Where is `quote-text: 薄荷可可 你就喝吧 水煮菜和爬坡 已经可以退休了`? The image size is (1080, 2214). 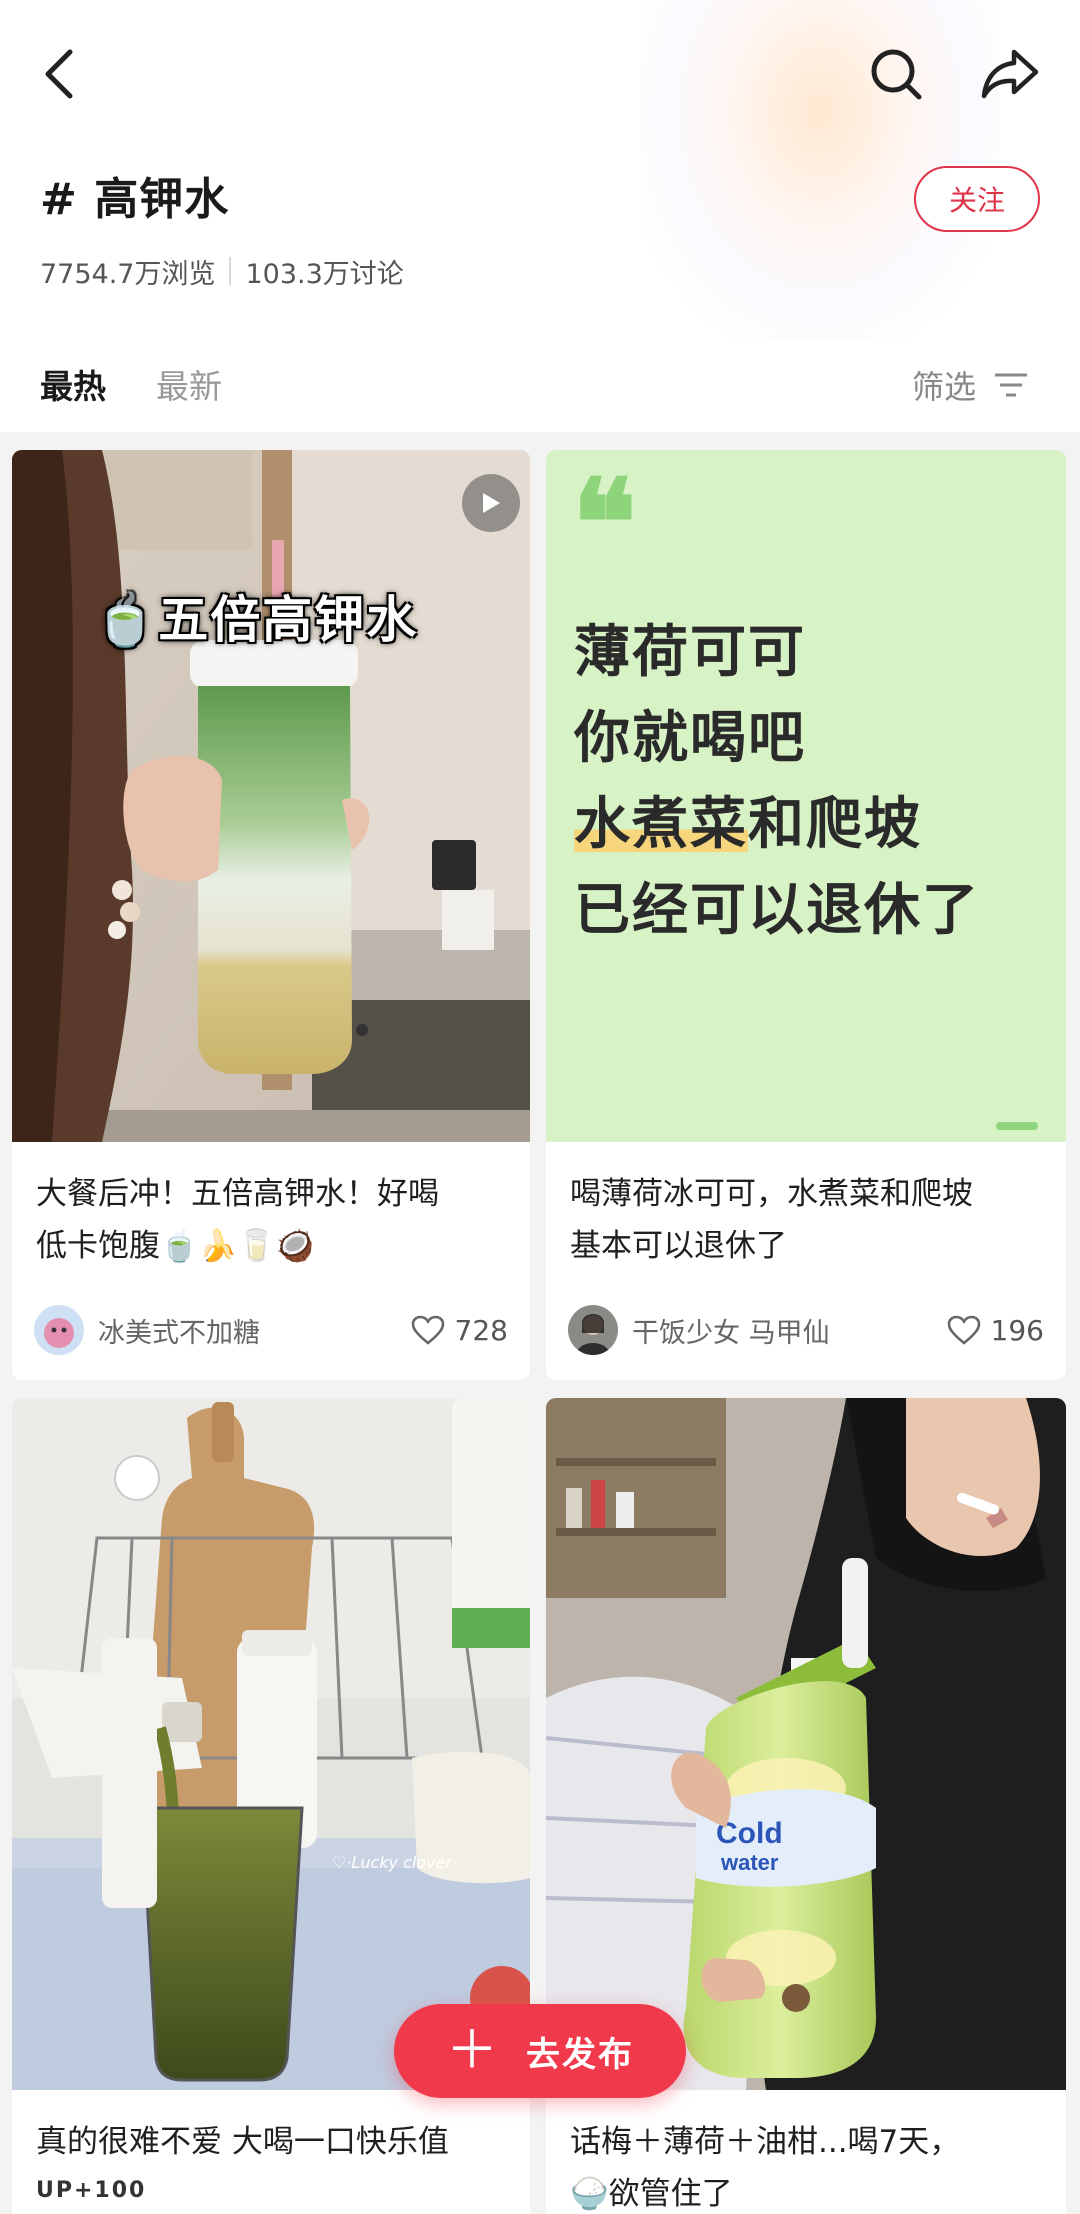 quote-text: 薄荷可可 你就喝吧 水煮菜和爬坡 已经可以退休了 is located at coordinates (777, 781).